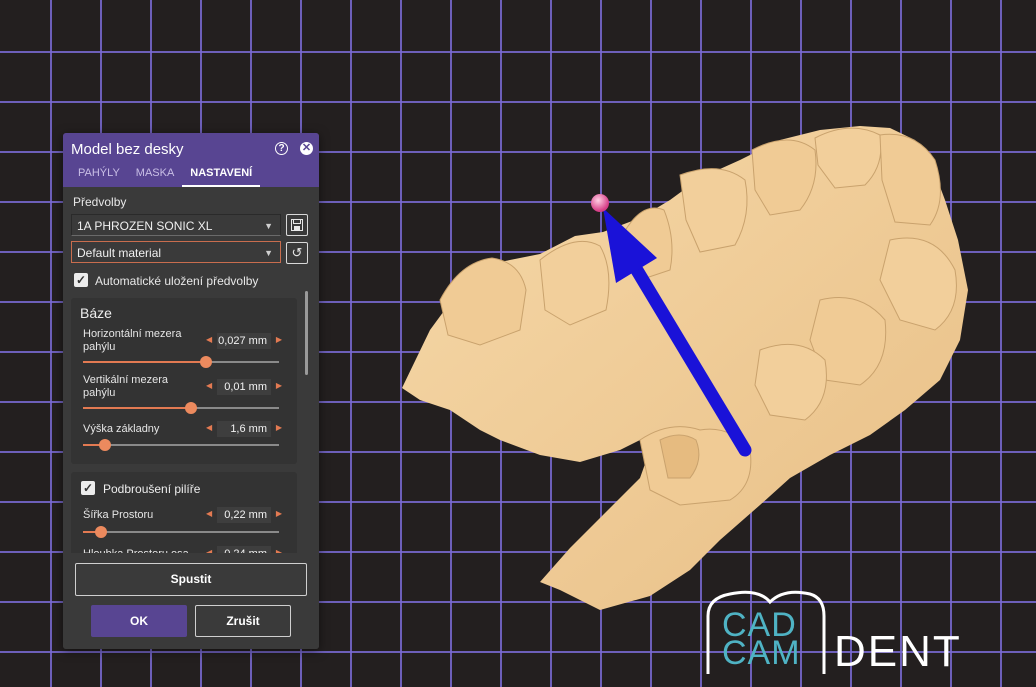 The image size is (1036, 687). I want to click on dialog-title: Model bez desky, so click(127, 149).